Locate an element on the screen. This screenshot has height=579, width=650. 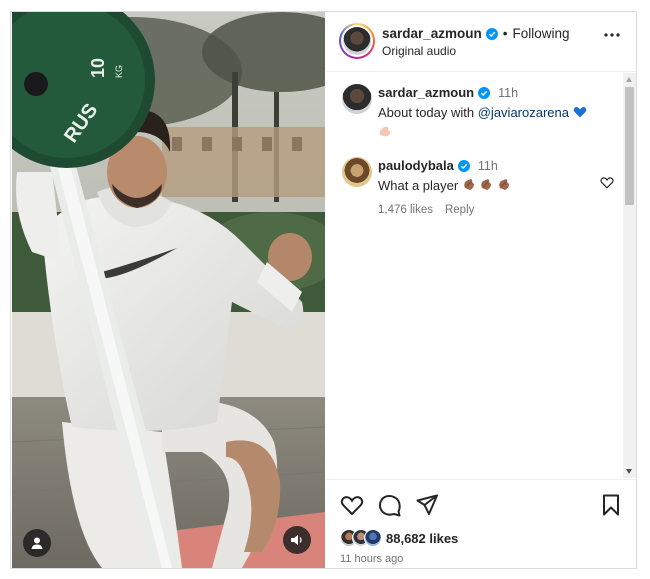
post-header: sardar_azmoun • Following Original audio is located at coordinates (481, 42).